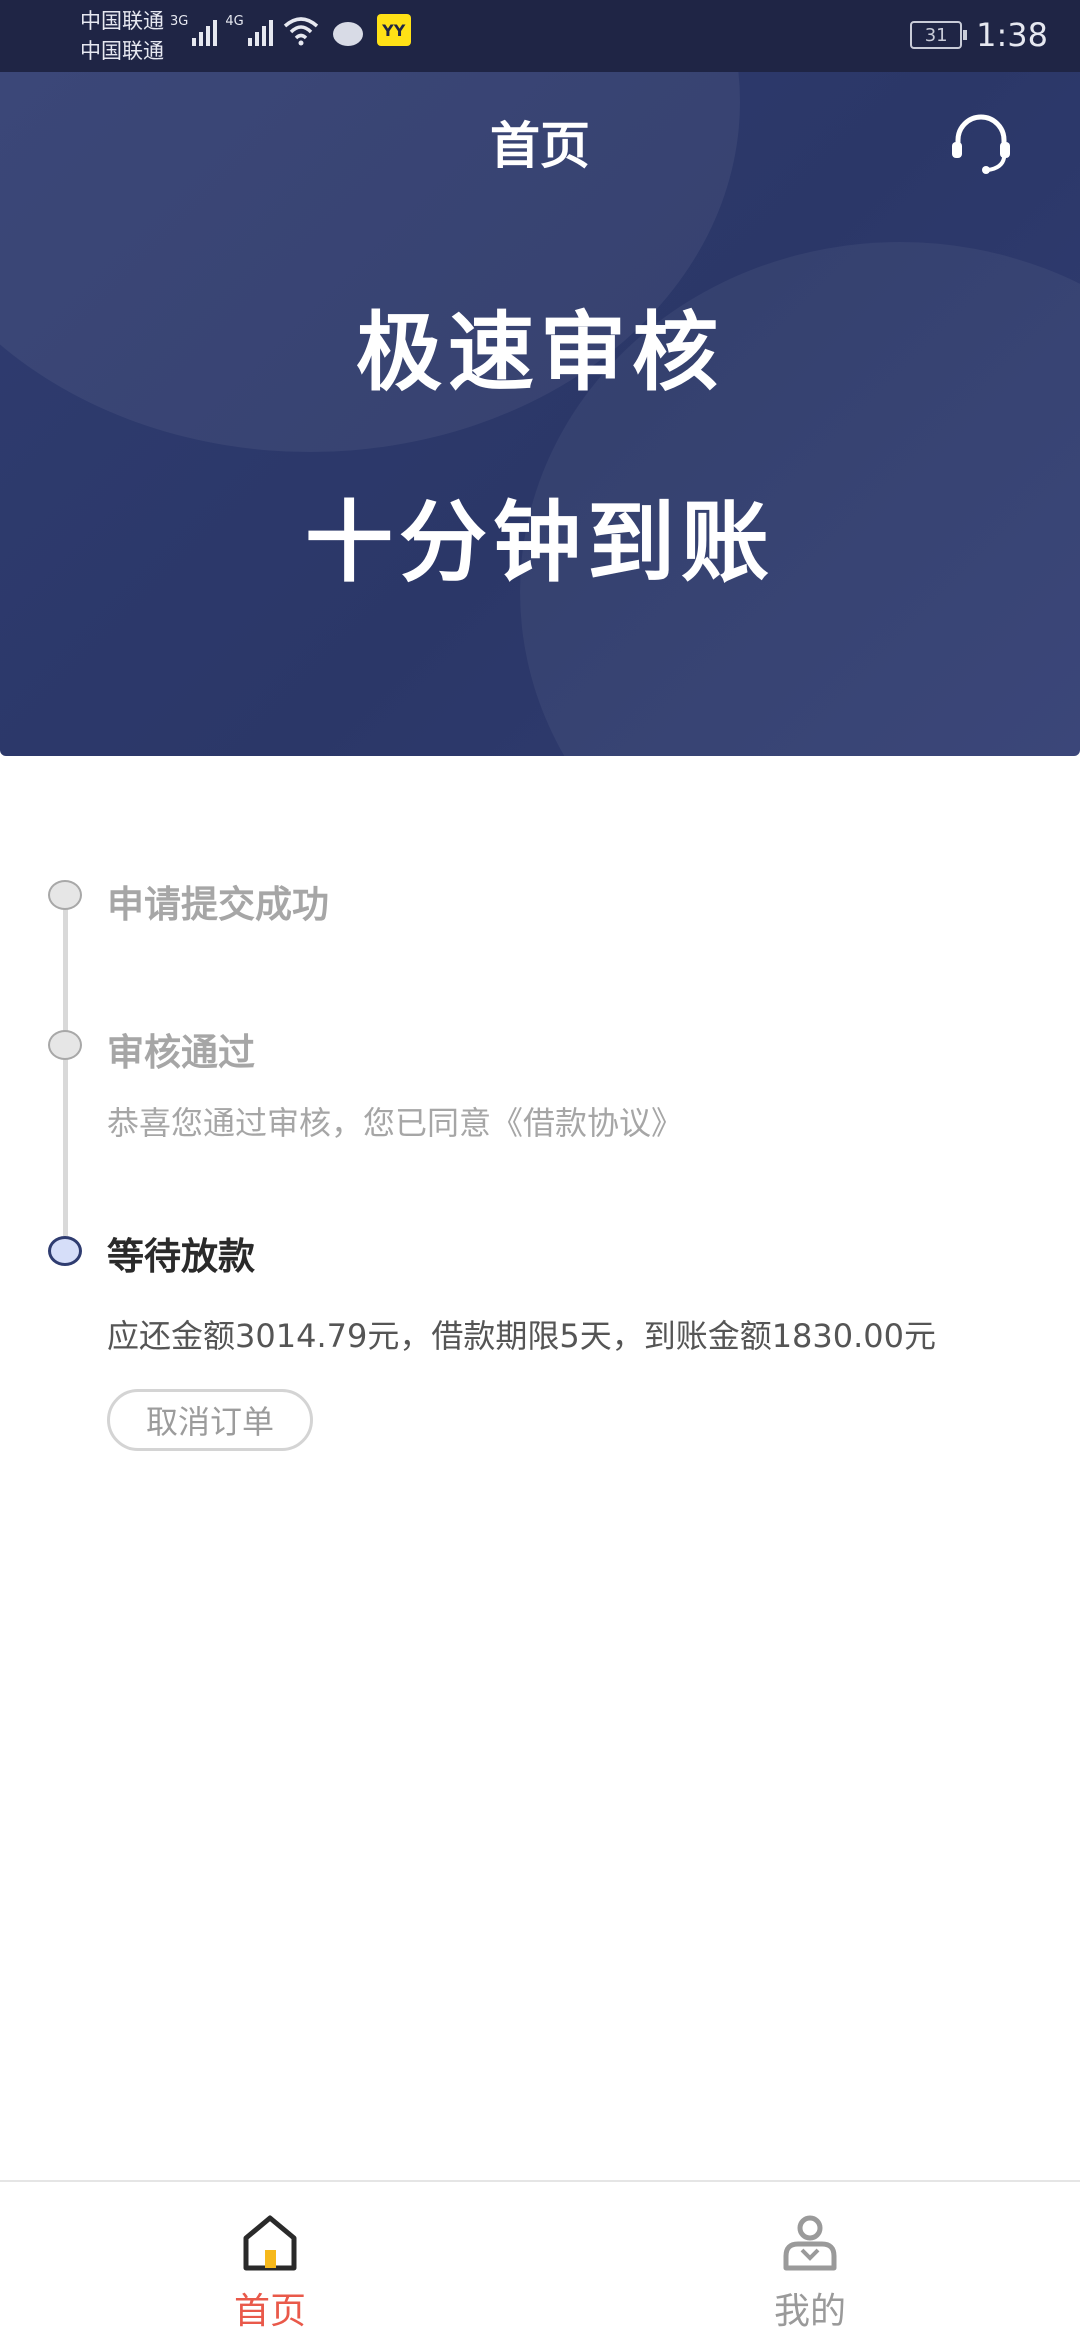 This screenshot has width=1080, height=2342. I want to click on status-right: 31 1:38, so click(979, 35).